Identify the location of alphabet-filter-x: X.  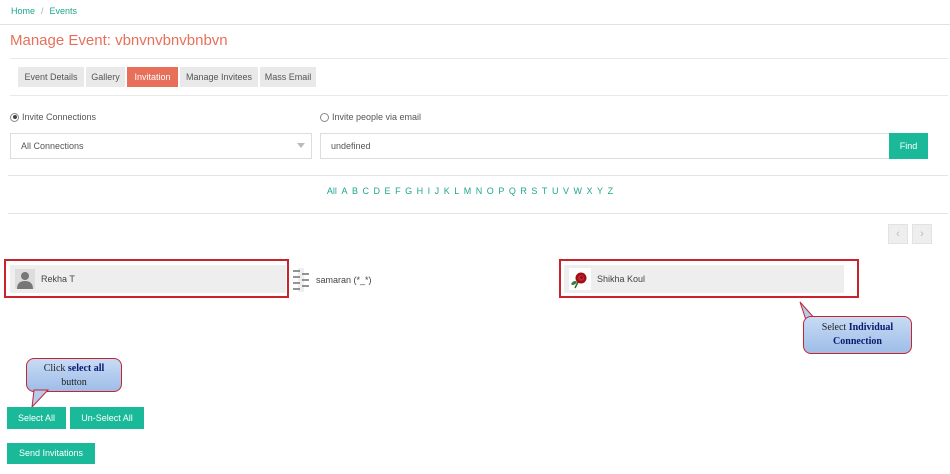
(590, 191).